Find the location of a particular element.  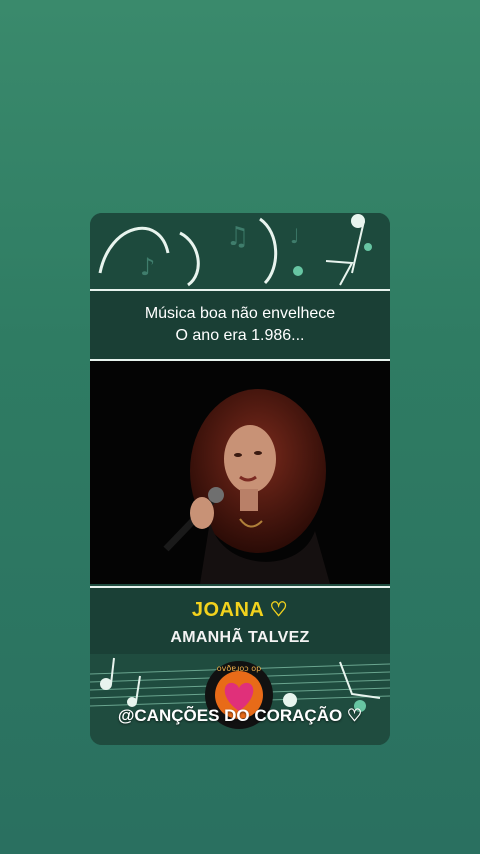

music-notes-decoration-top: ♫ ♪ ♩ is located at coordinates (240, 252).